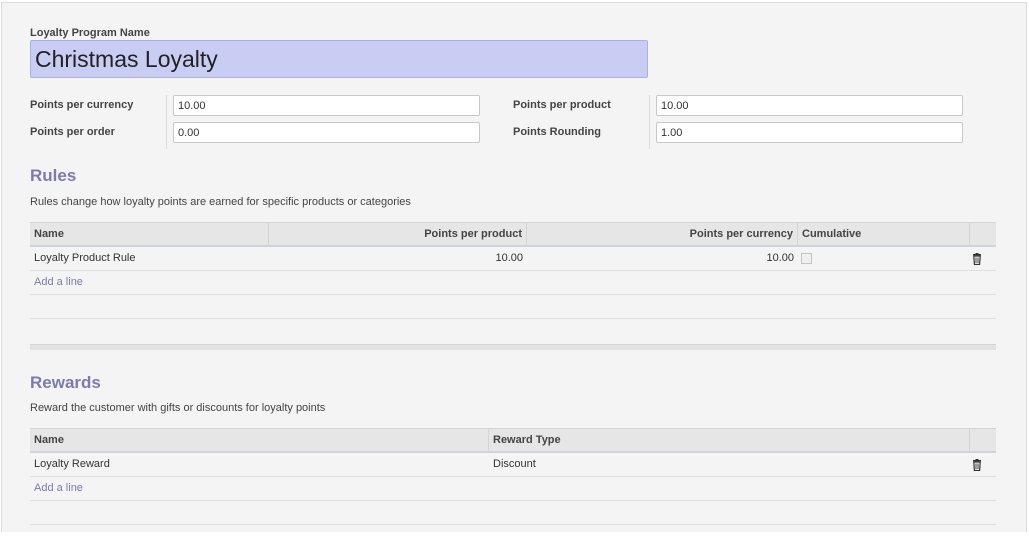 This screenshot has width=1029, height=544. I want to click on rewards-title: Rewards, so click(65, 382).